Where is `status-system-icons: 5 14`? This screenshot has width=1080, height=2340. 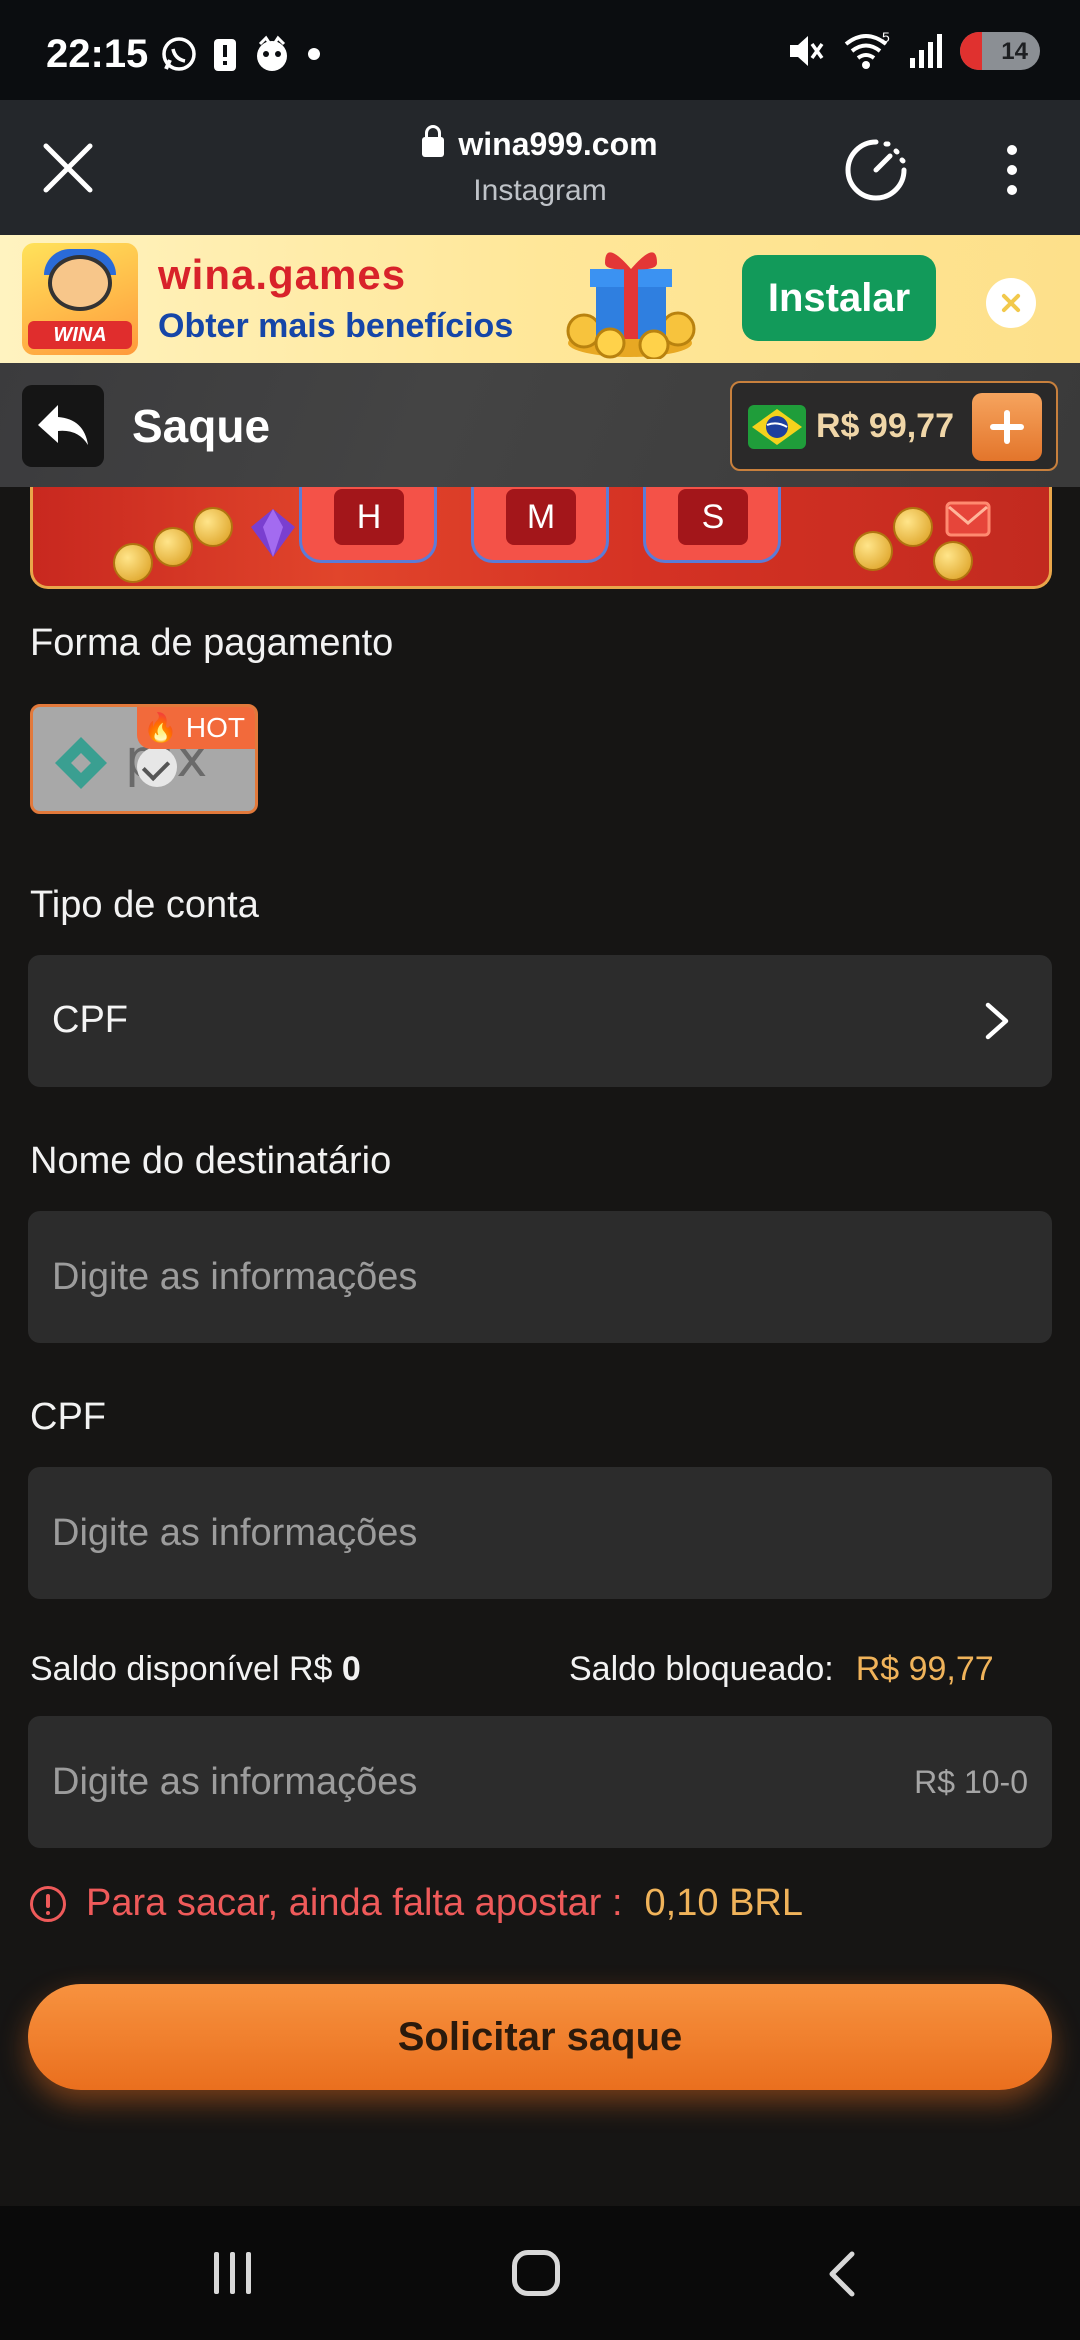
status-system-icons: 5 14 is located at coordinates (913, 51).